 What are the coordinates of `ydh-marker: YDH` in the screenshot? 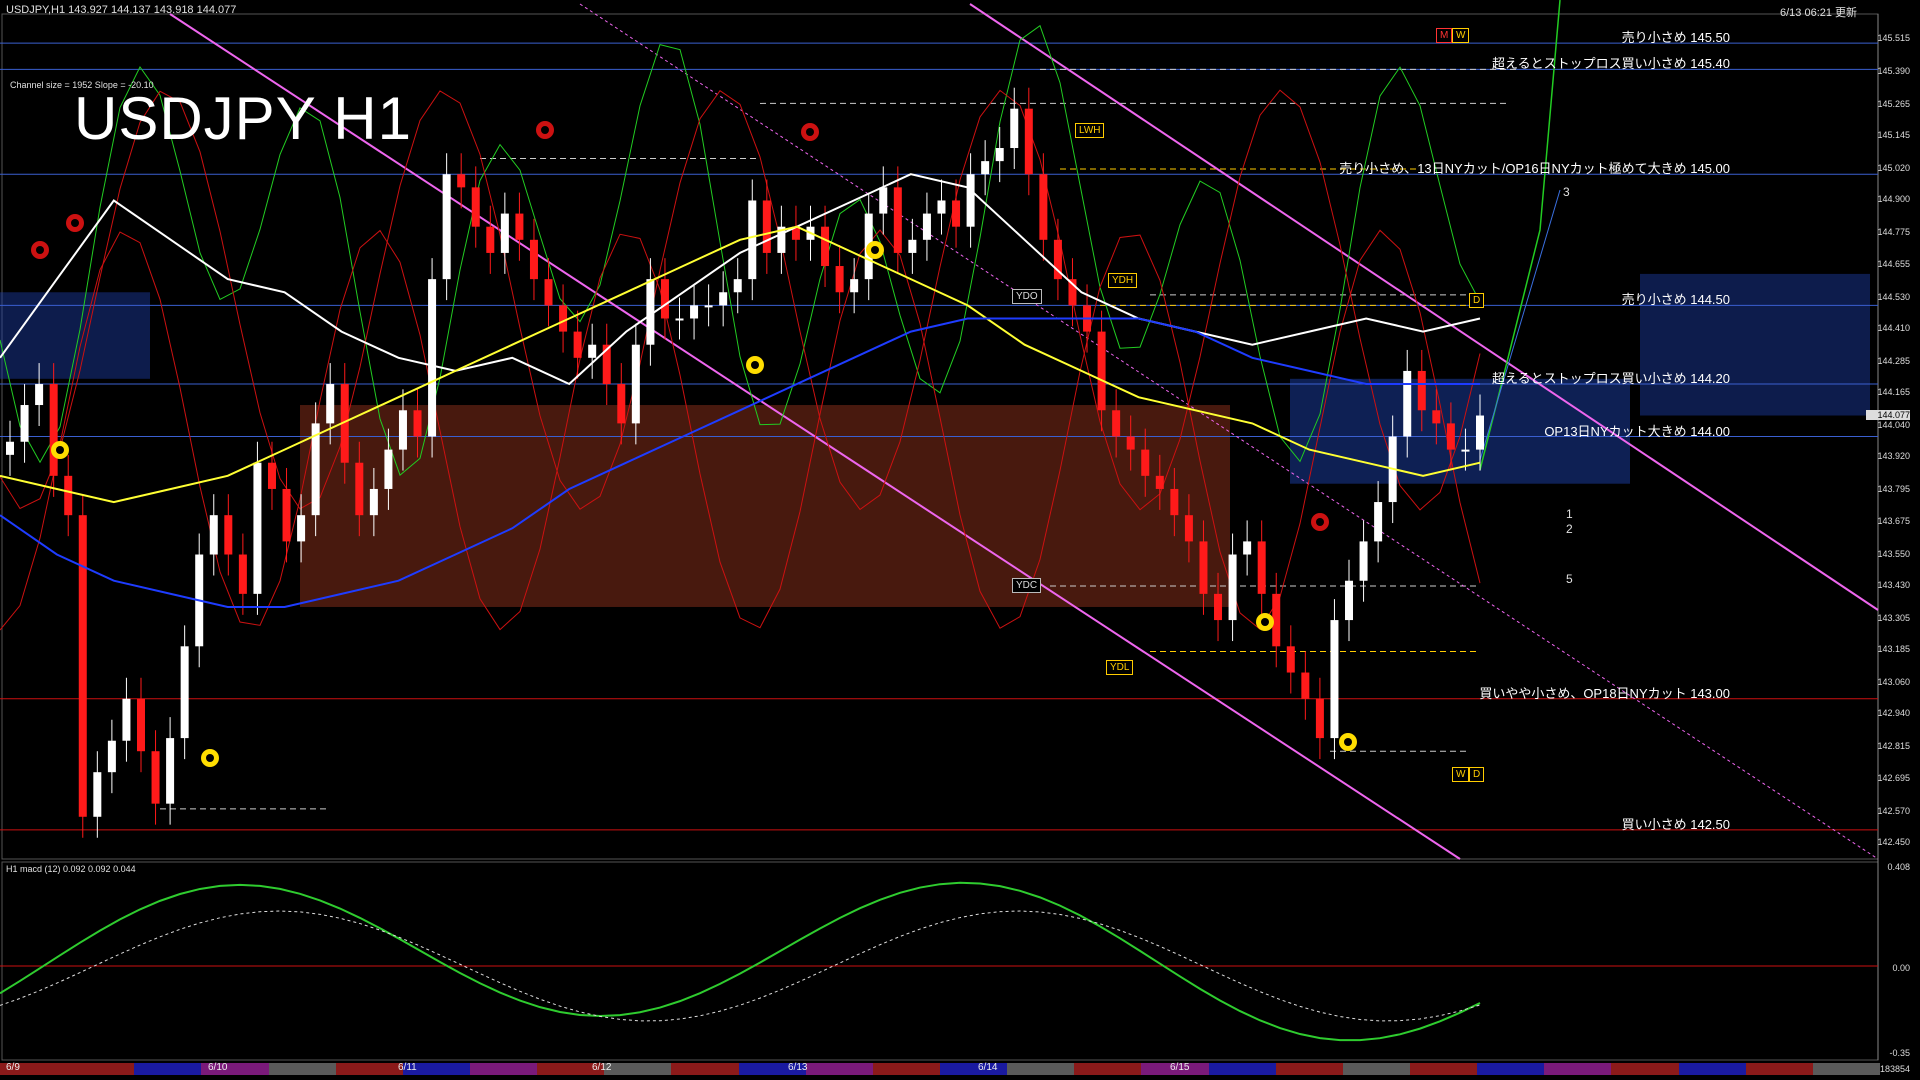 It's located at (1123, 280).